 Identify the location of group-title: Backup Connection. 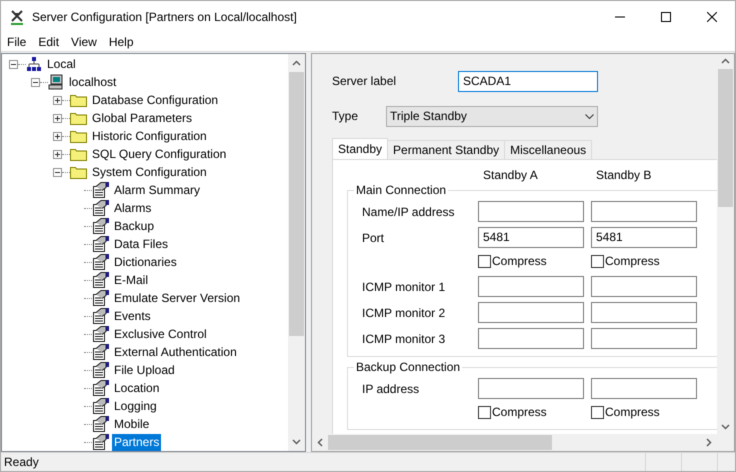
(408, 367).